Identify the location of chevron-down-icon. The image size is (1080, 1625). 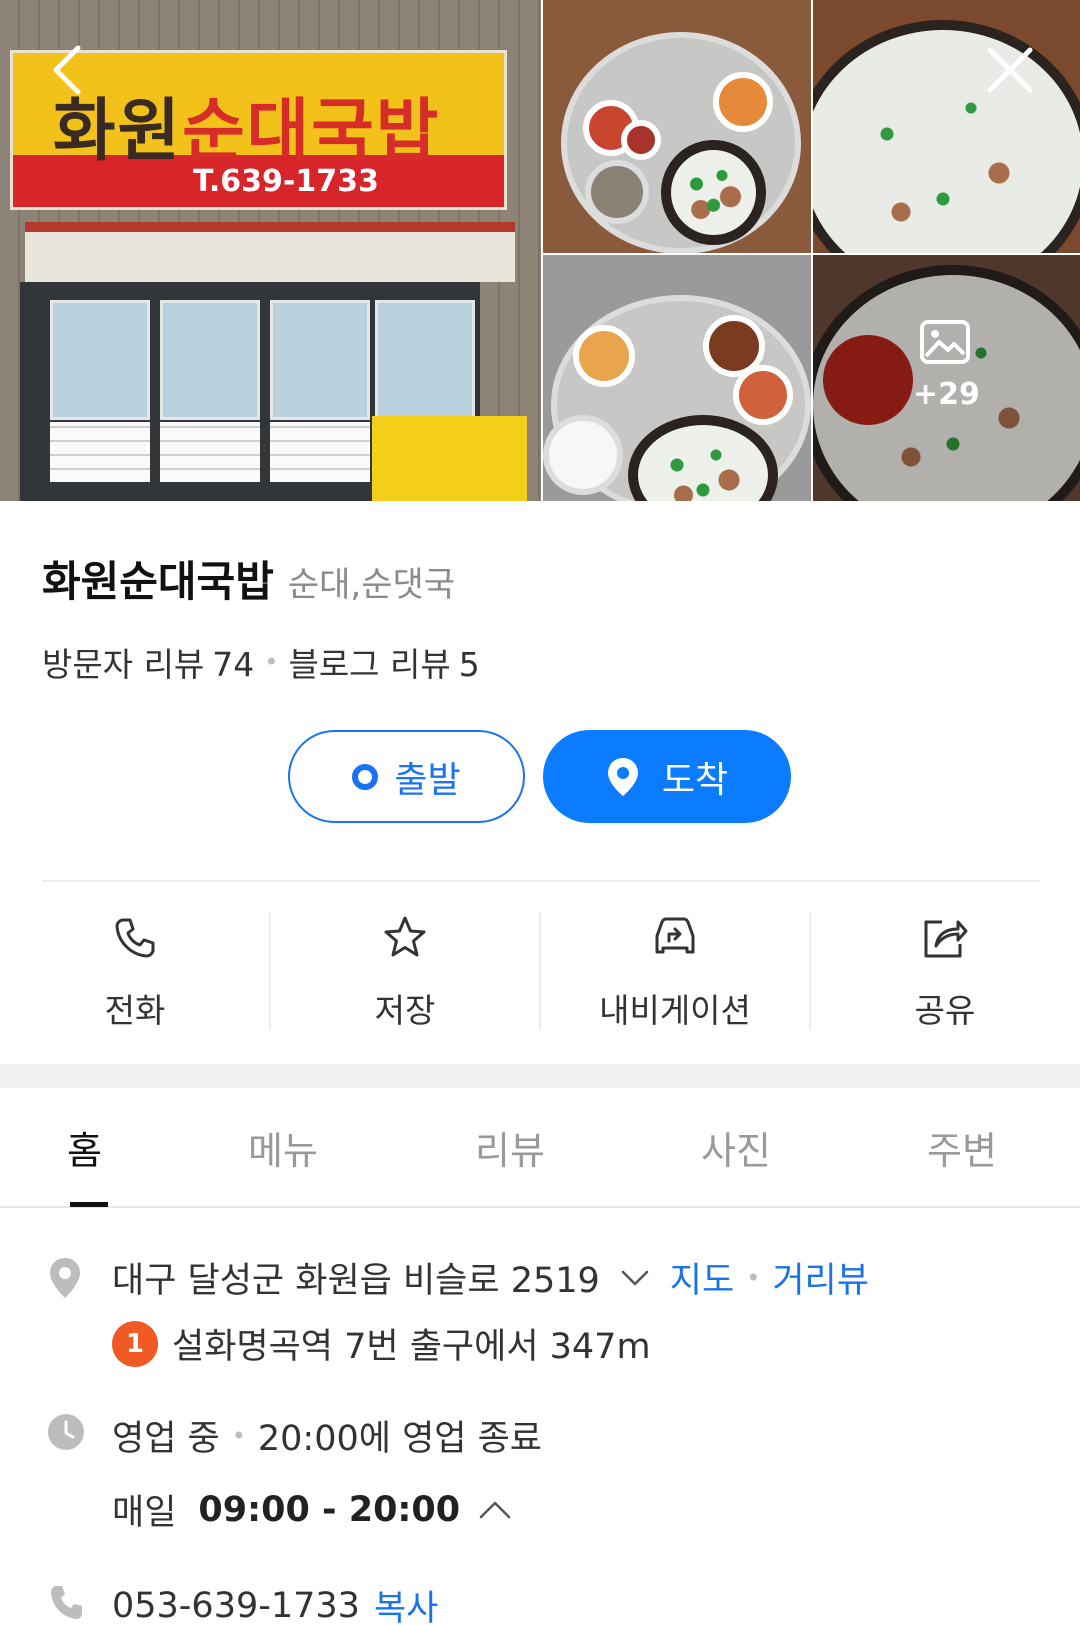
(635, 1278).